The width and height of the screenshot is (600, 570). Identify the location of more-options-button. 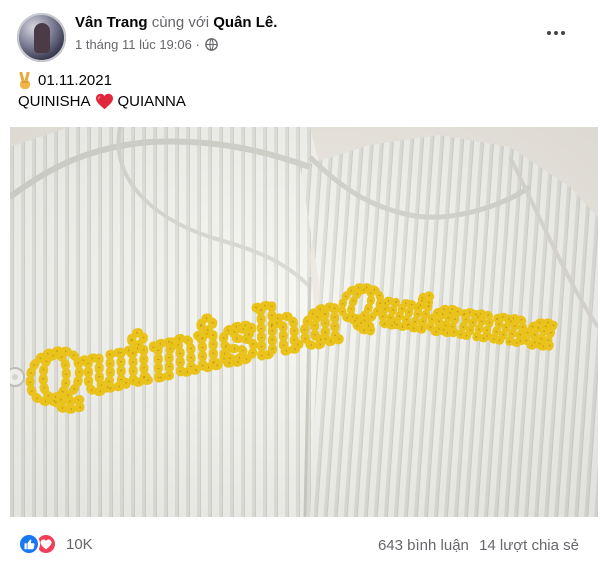
(556, 33).